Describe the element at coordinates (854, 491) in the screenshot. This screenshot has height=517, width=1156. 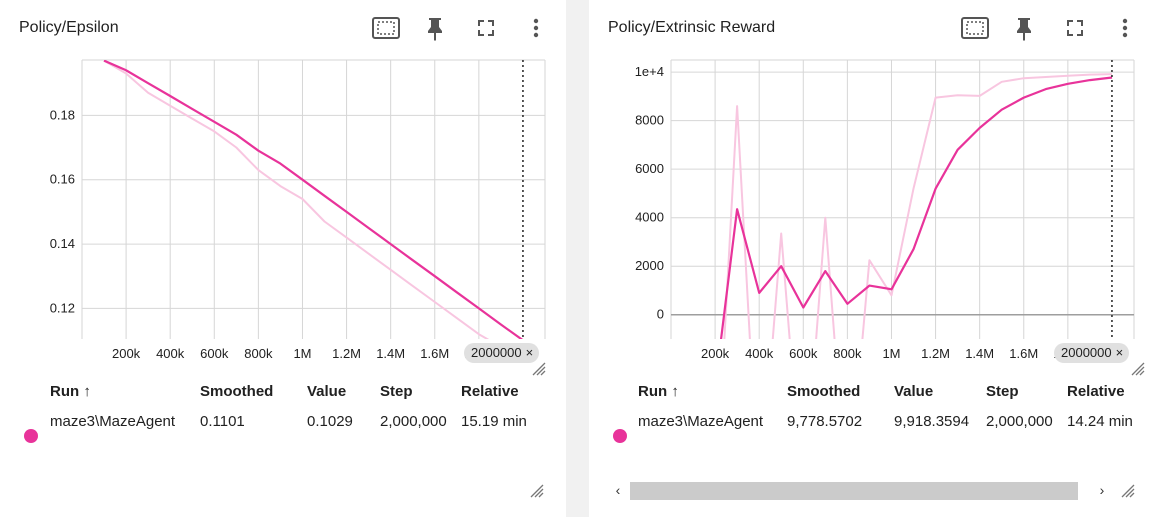
I see `scrollbar-thumb` at that location.